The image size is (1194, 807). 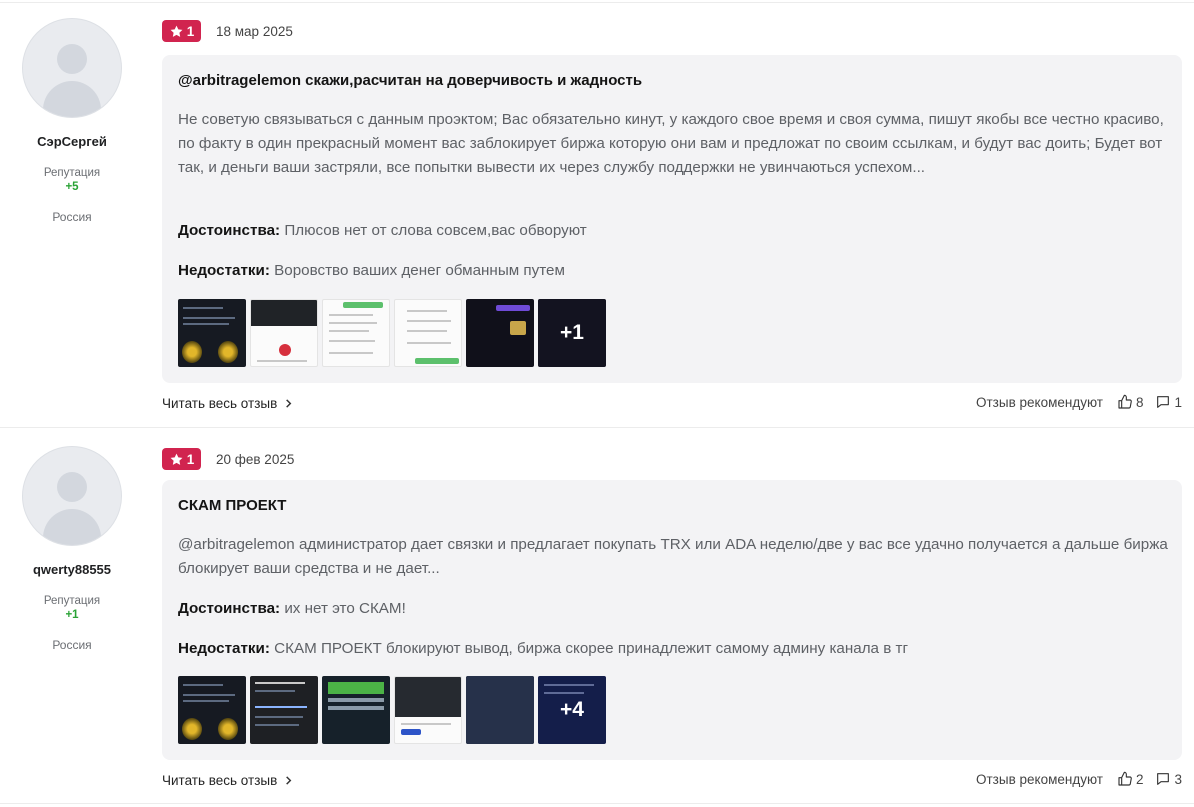 What do you see at coordinates (72, 615) in the screenshot?
I see `reputation-value: +1` at bounding box center [72, 615].